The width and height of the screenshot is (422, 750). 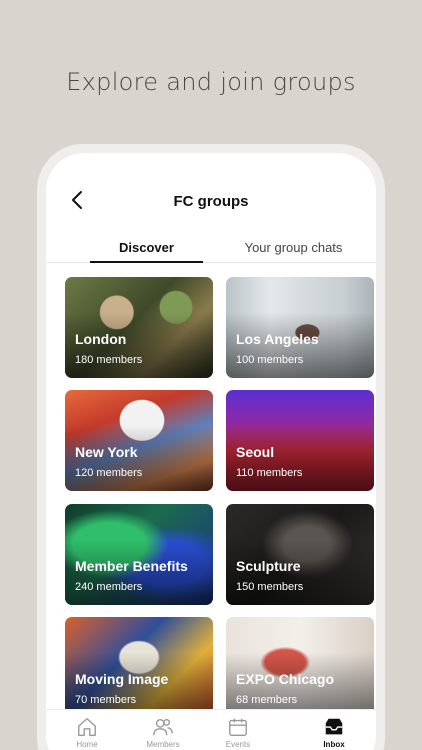 What do you see at coordinates (285, 679) in the screenshot?
I see `group-name: EXPO Chicago` at bounding box center [285, 679].